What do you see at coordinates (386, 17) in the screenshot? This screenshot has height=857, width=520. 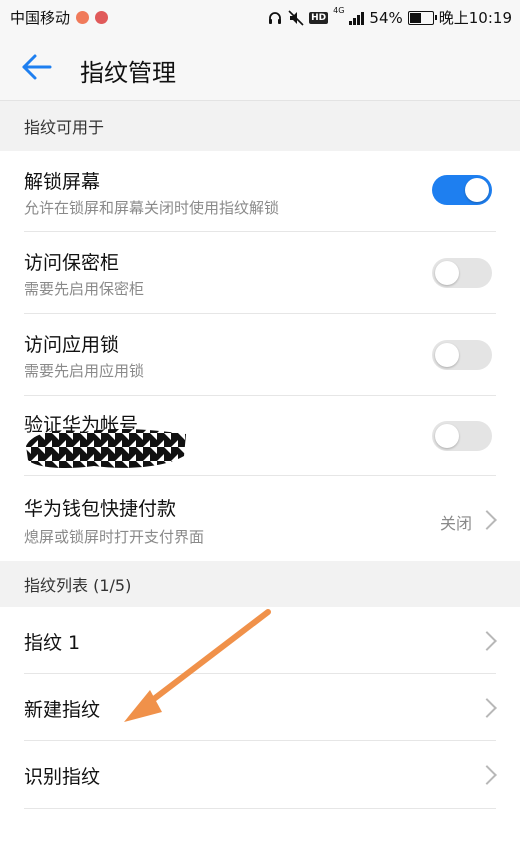 I see `battery-percent: 54%` at bounding box center [386, 17].